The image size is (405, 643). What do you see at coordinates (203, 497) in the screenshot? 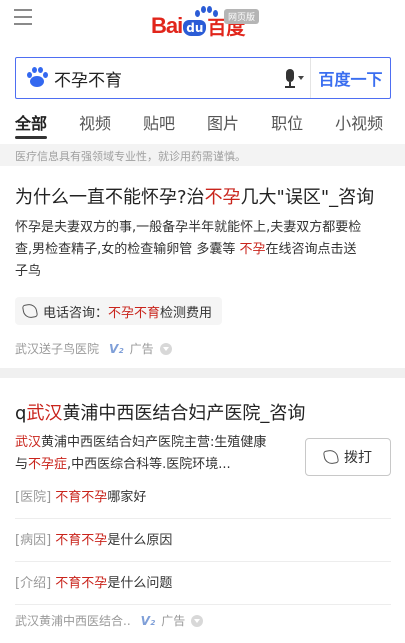
I see `sublink-item: [医院] 不育不孕哪家好` at bounding box center [203, 497].